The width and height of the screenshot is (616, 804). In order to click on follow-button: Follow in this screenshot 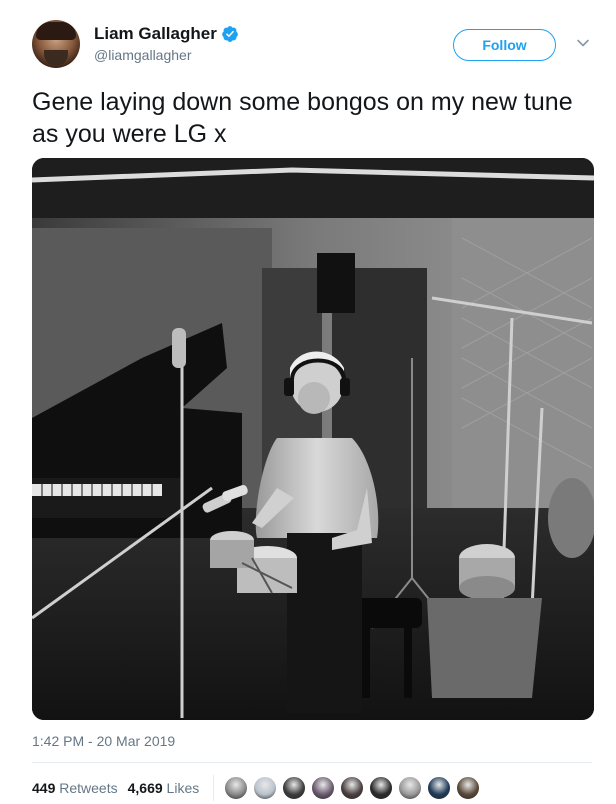, I will do `click(504, 45)`.